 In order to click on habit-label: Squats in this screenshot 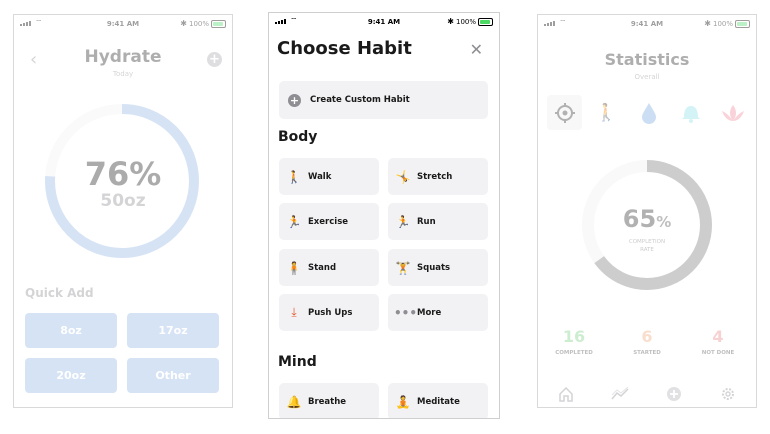, I will do `click(434, 267)`.